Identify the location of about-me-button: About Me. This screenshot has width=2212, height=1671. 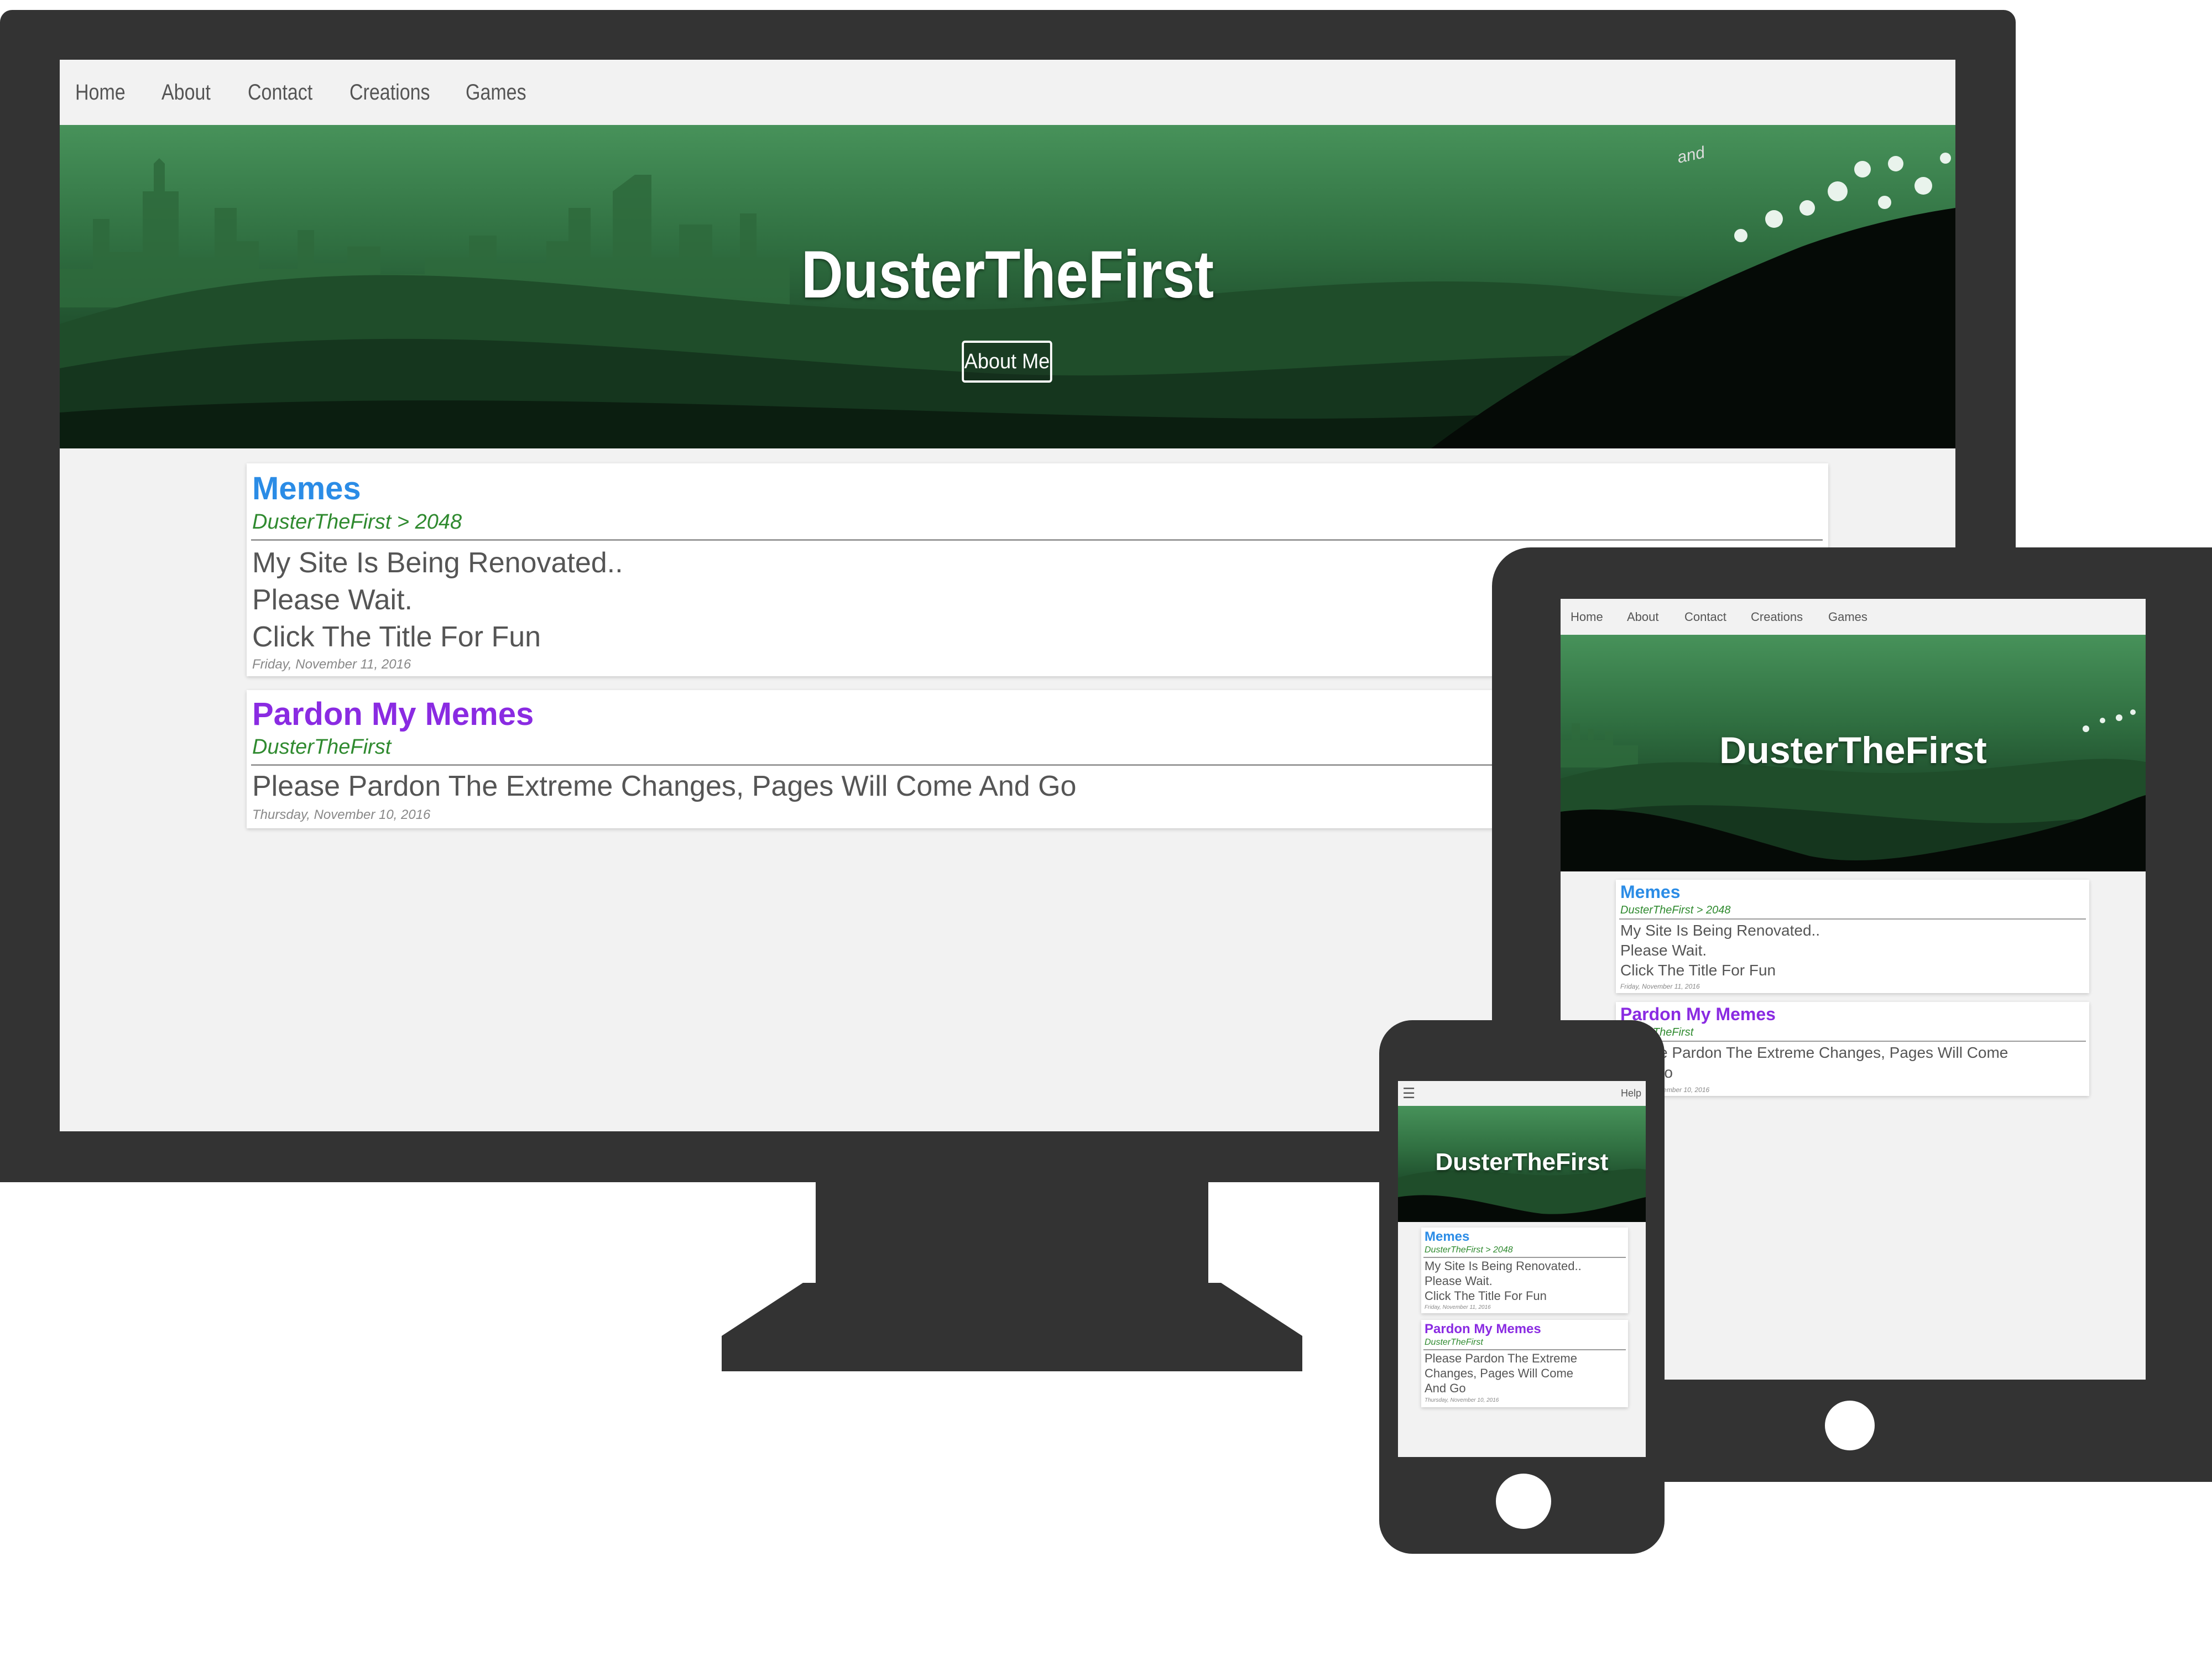
(1007, 362).